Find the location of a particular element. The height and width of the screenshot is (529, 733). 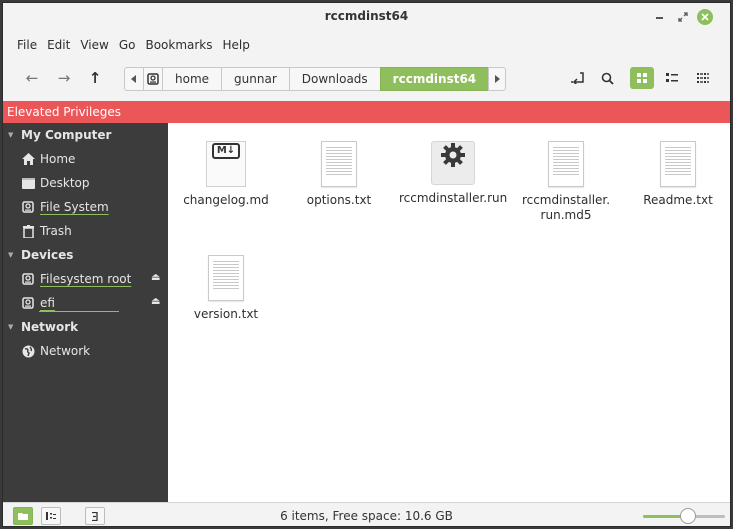

file-item: rccmdinstaller. run.md5 is located at coordinates (566, 182).